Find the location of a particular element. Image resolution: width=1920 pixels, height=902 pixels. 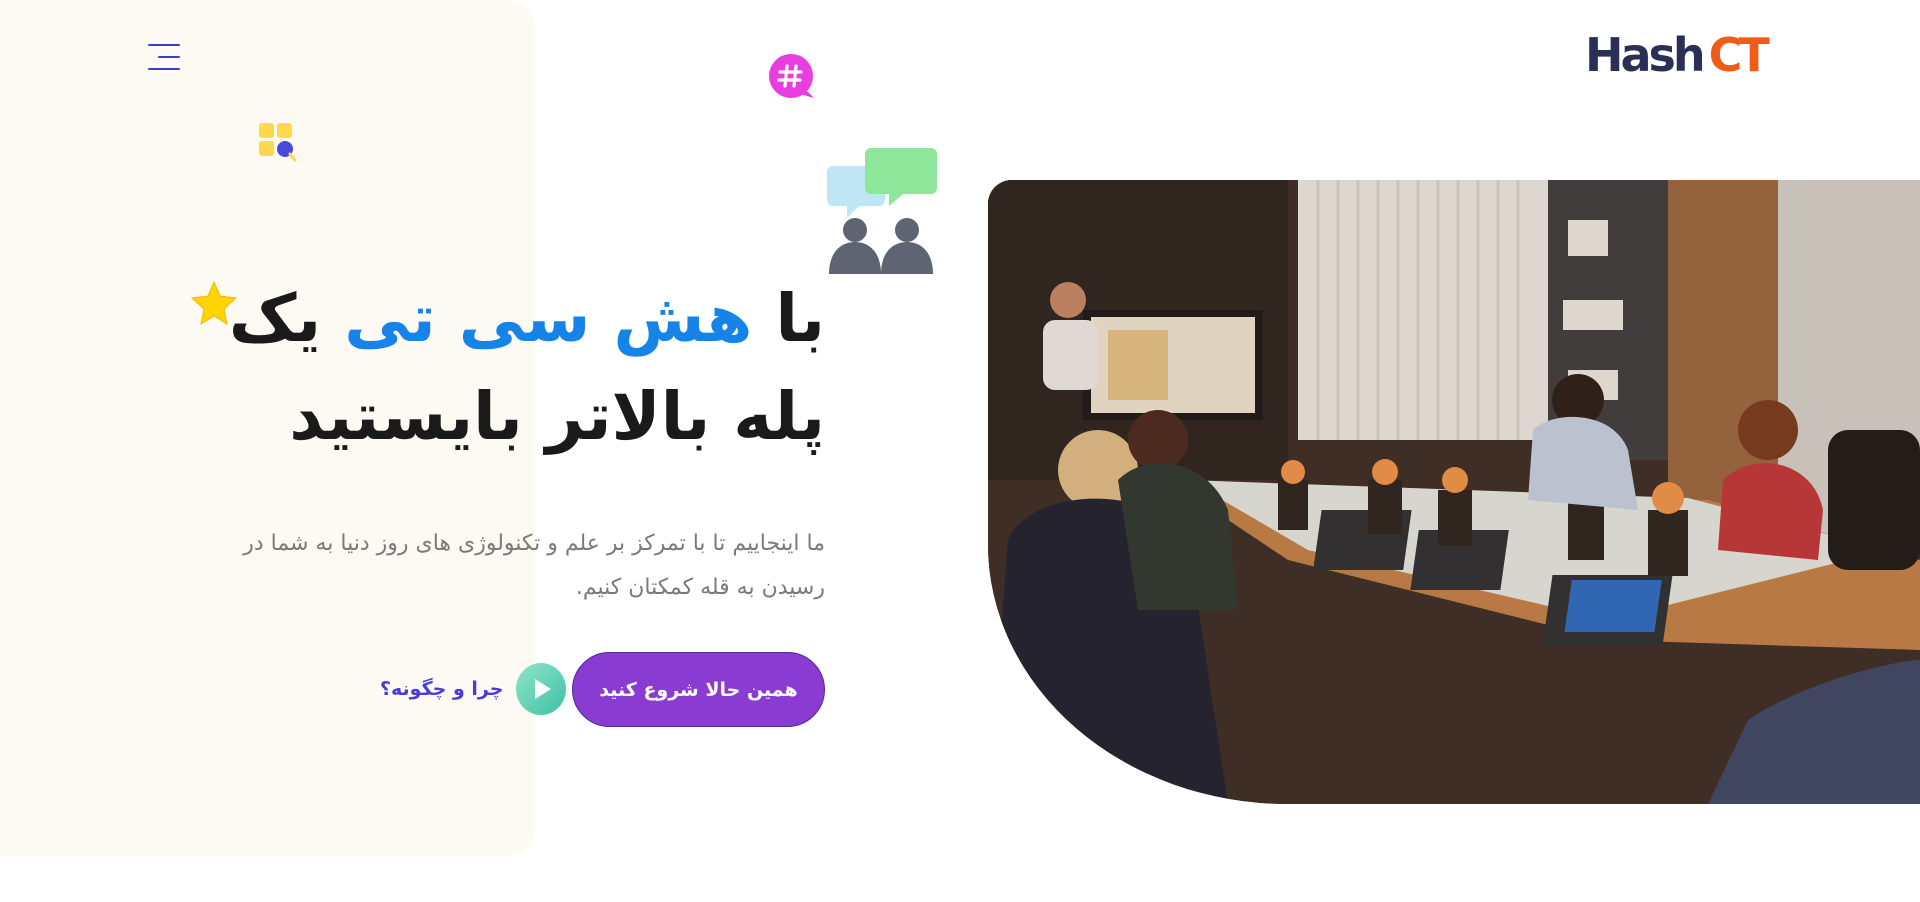

hero-title-line2: پله بالاتر بایستید is located at coordinates (557, 416).